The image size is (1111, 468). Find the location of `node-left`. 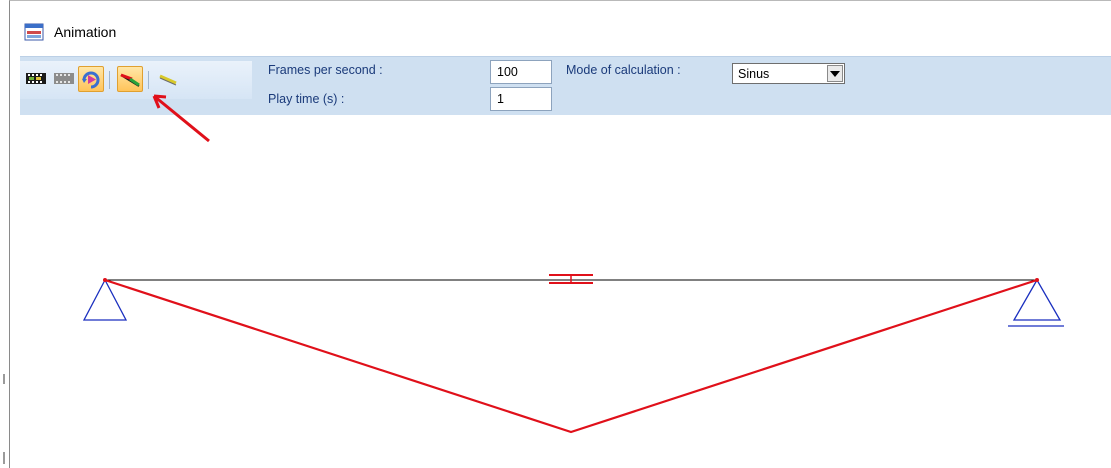

node-left is located at coordinates (105, 280).